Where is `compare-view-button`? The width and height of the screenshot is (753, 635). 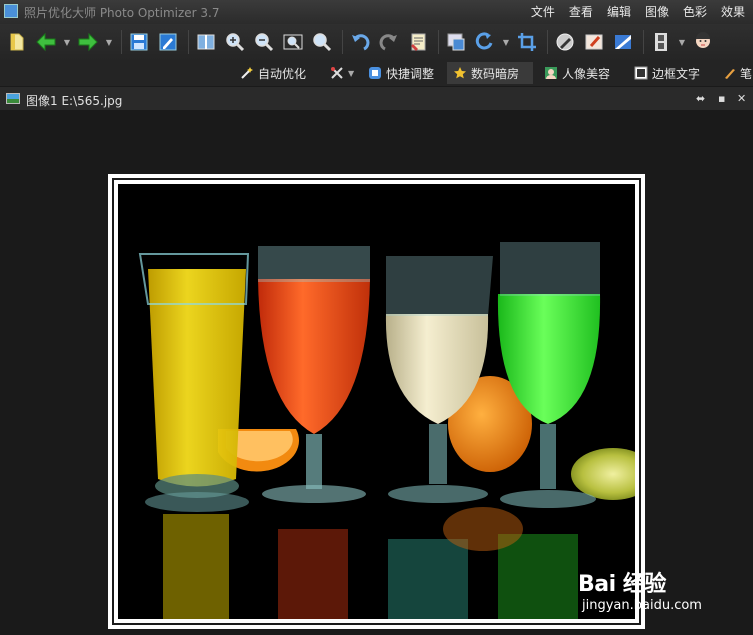 compare-view-button is located at coordinates (206, 42).